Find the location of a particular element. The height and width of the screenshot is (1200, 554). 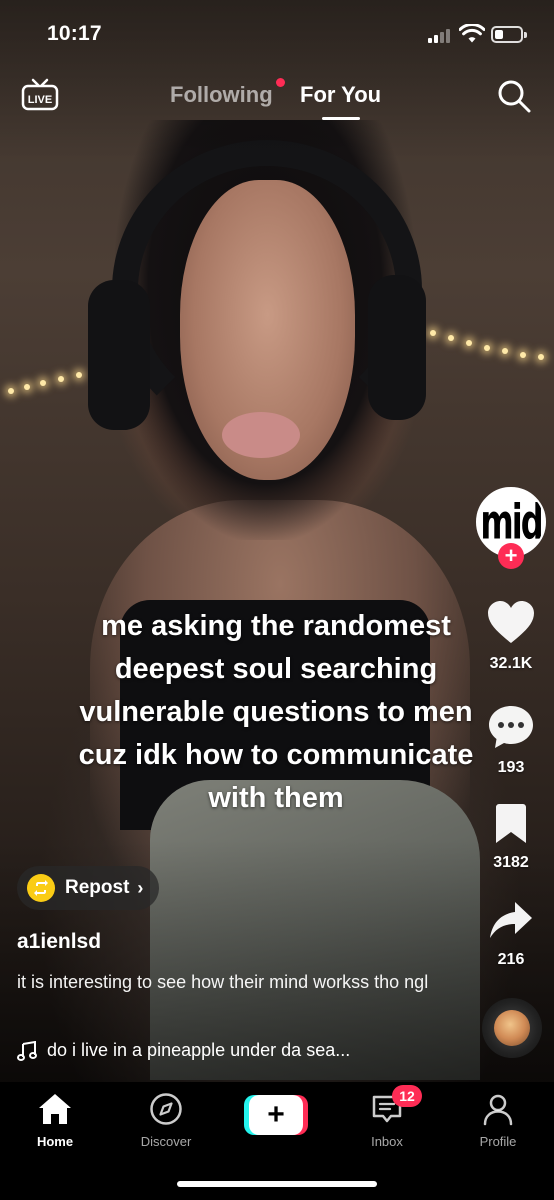

share-count: 216 is located at coordinates (511, 959).